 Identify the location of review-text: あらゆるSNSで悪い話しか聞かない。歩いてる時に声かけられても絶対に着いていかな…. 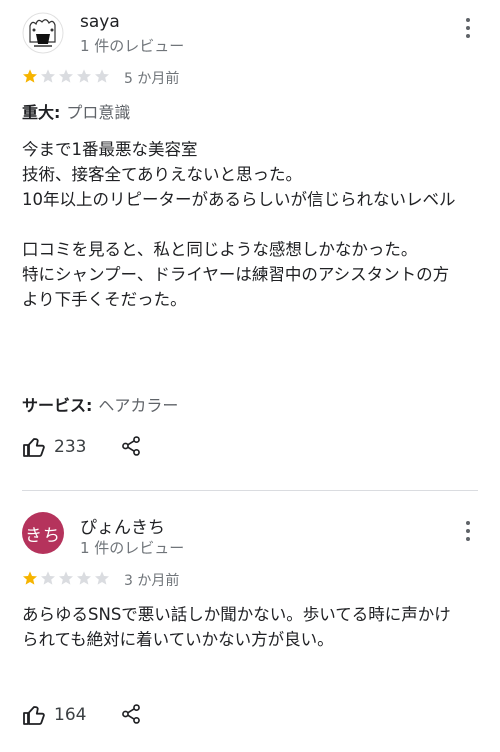
(236, 627).